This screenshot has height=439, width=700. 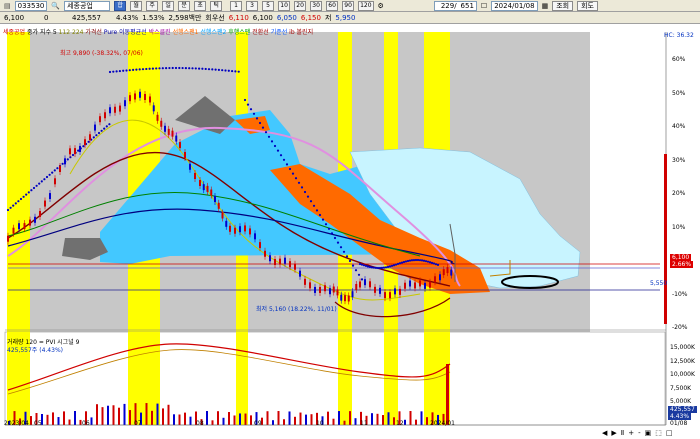 I want to click on btn-week: 주, so click(x=152, y=5).